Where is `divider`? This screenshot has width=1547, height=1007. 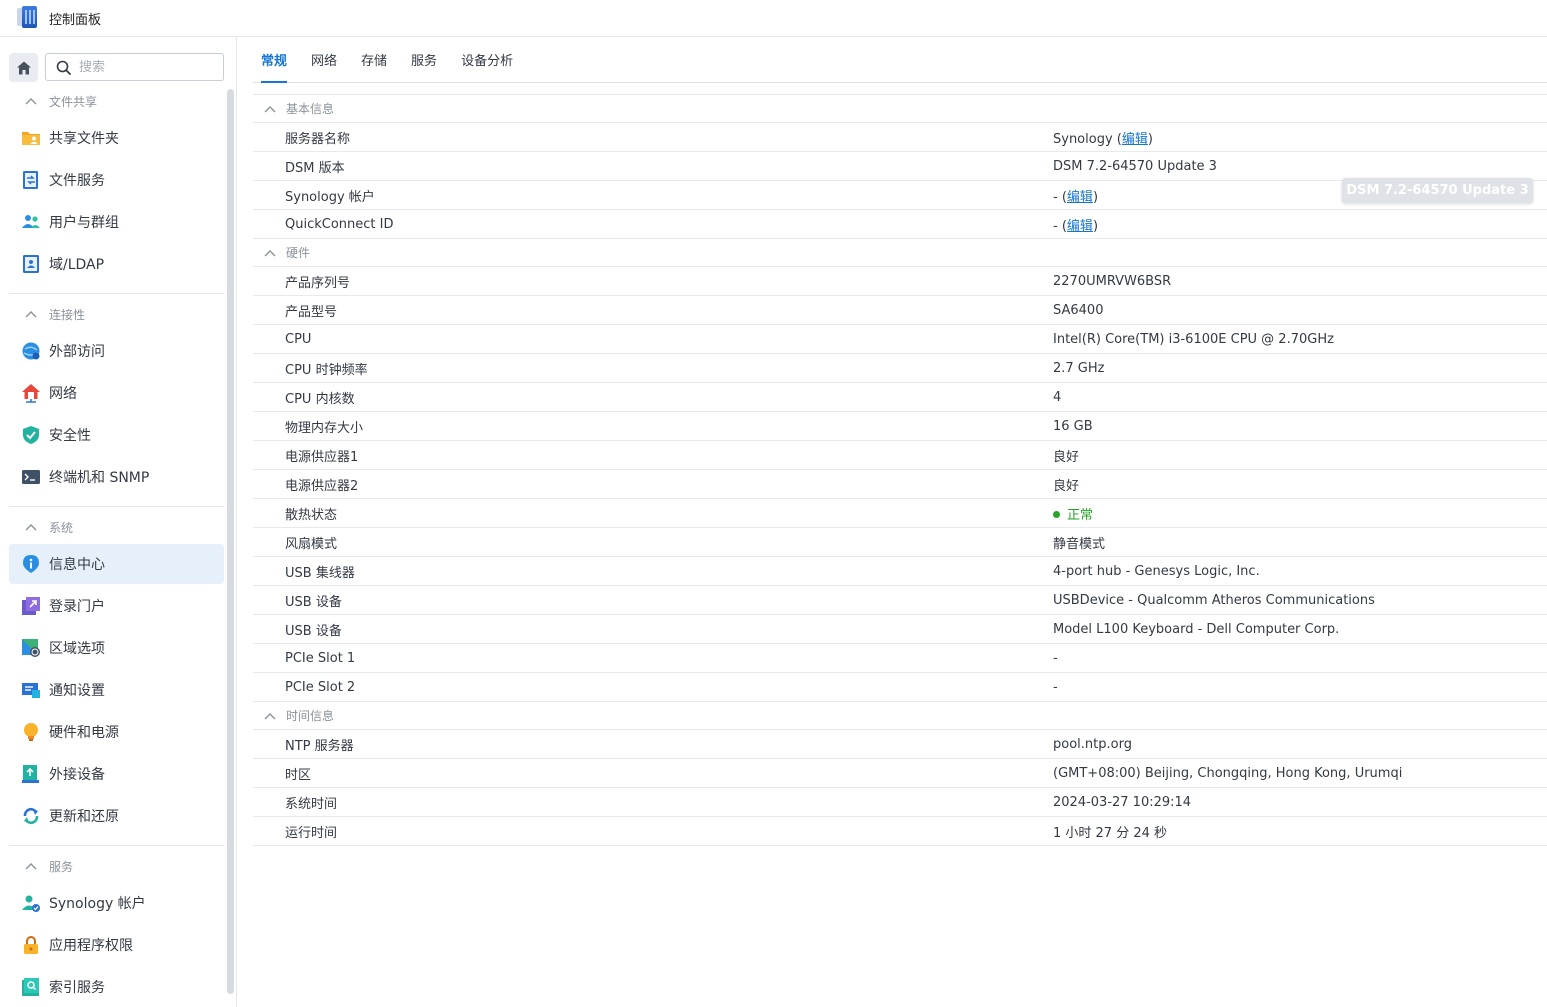
divider is located at coordinates (117, 293).